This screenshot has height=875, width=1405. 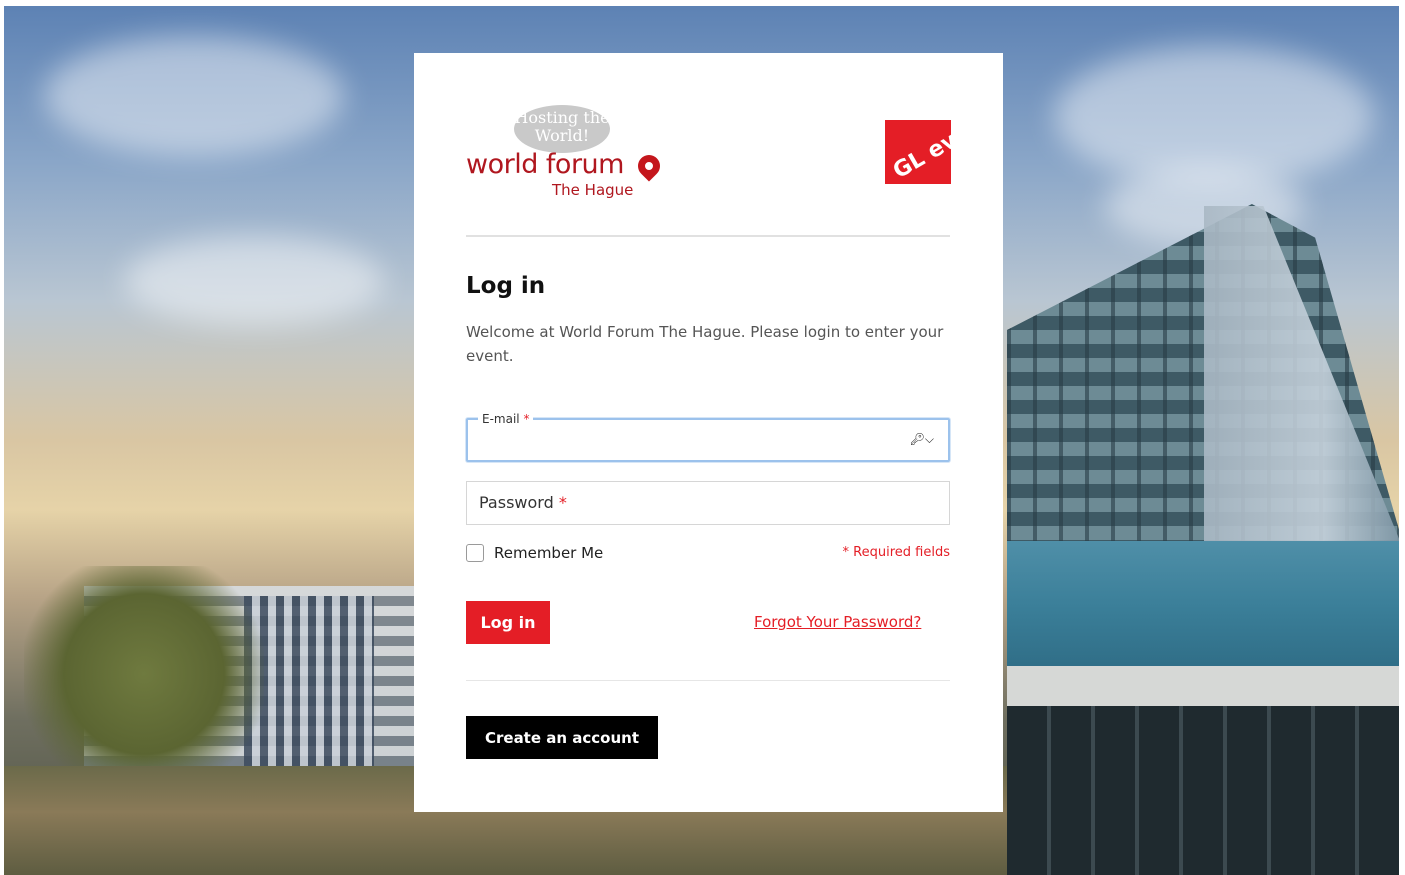 I want to click on gl-events-logo: GL events, so click(x=918, y=152).